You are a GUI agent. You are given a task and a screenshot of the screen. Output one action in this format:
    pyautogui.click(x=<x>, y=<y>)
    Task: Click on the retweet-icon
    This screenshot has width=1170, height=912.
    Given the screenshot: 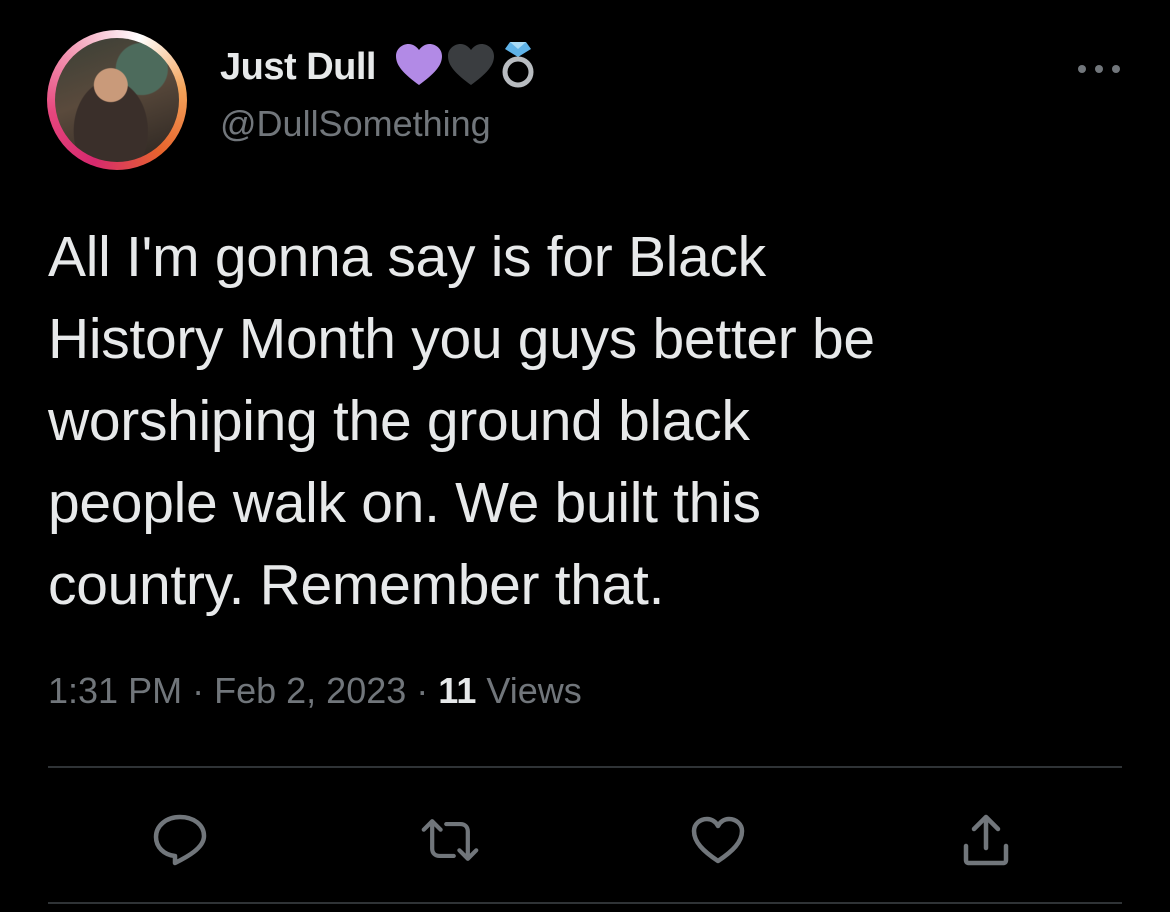 What is the action you would take?
    pyautogui.click(x=450, y=840)
    